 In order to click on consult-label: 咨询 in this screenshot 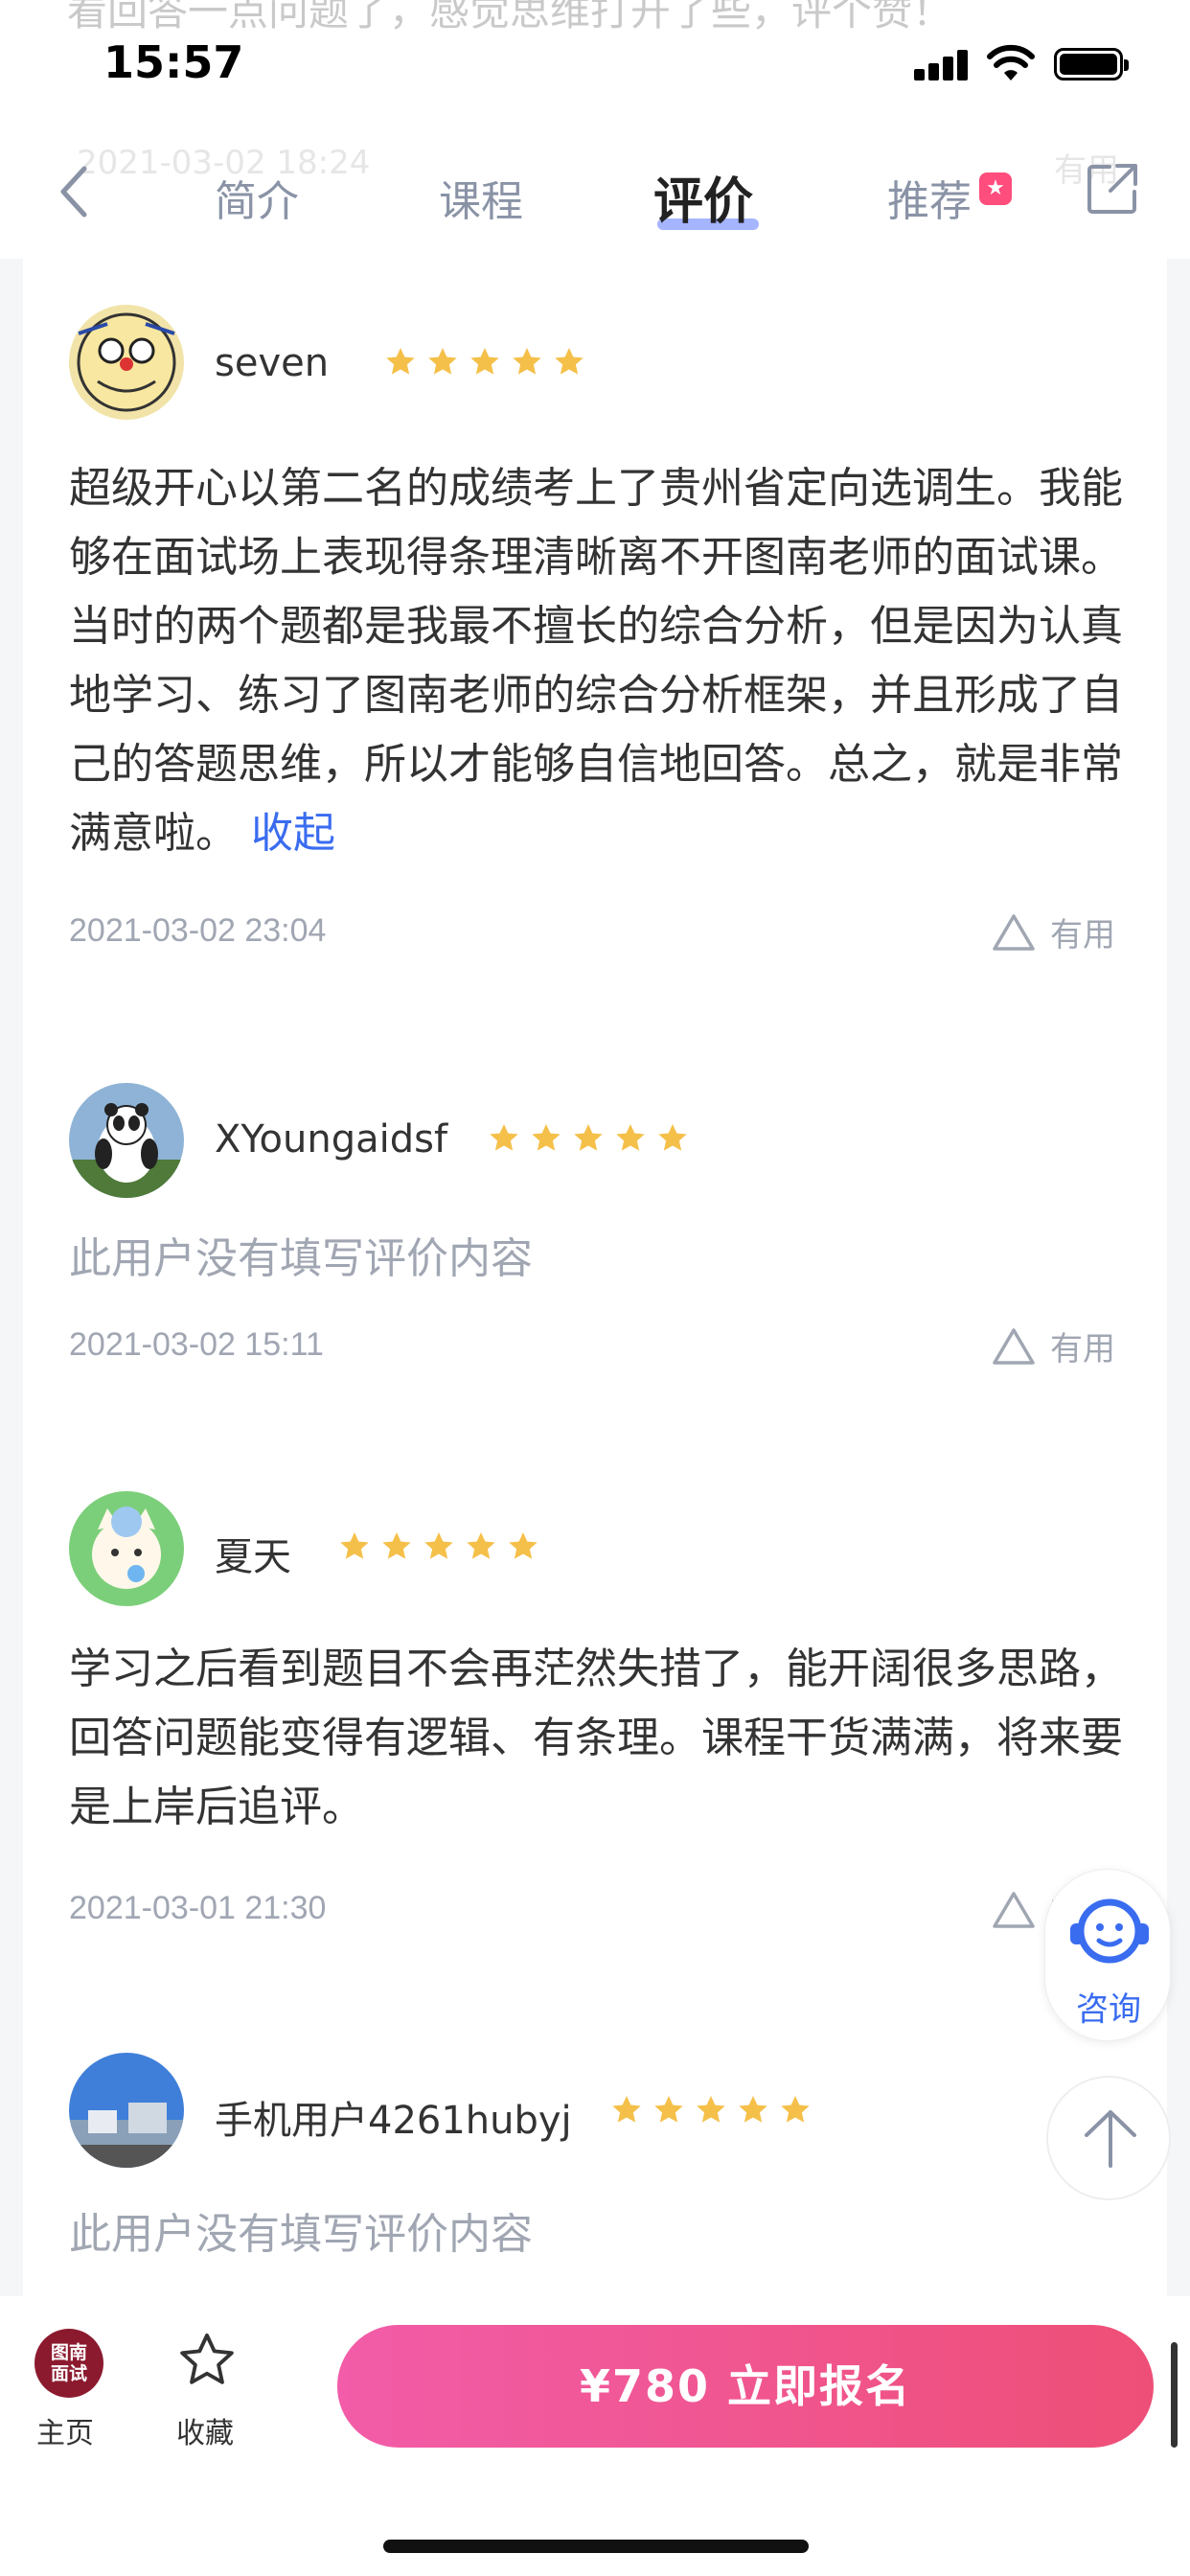, I will do `click(1108, 2009)`.